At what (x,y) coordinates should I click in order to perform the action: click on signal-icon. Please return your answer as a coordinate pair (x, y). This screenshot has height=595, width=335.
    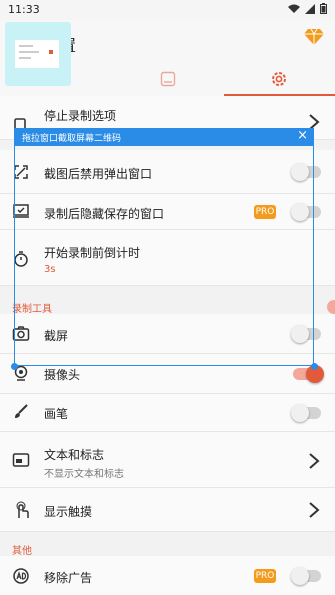
    Looking at the image, I should click on (310, 8).